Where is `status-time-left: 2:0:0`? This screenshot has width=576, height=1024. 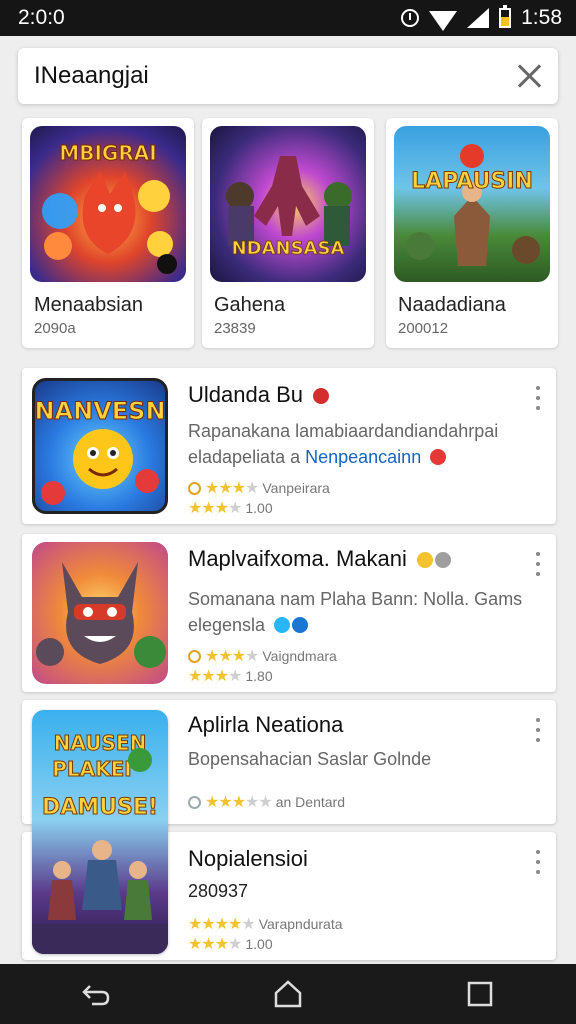
status-time-left: 2:0:0 is located at coordinates (41, 17).